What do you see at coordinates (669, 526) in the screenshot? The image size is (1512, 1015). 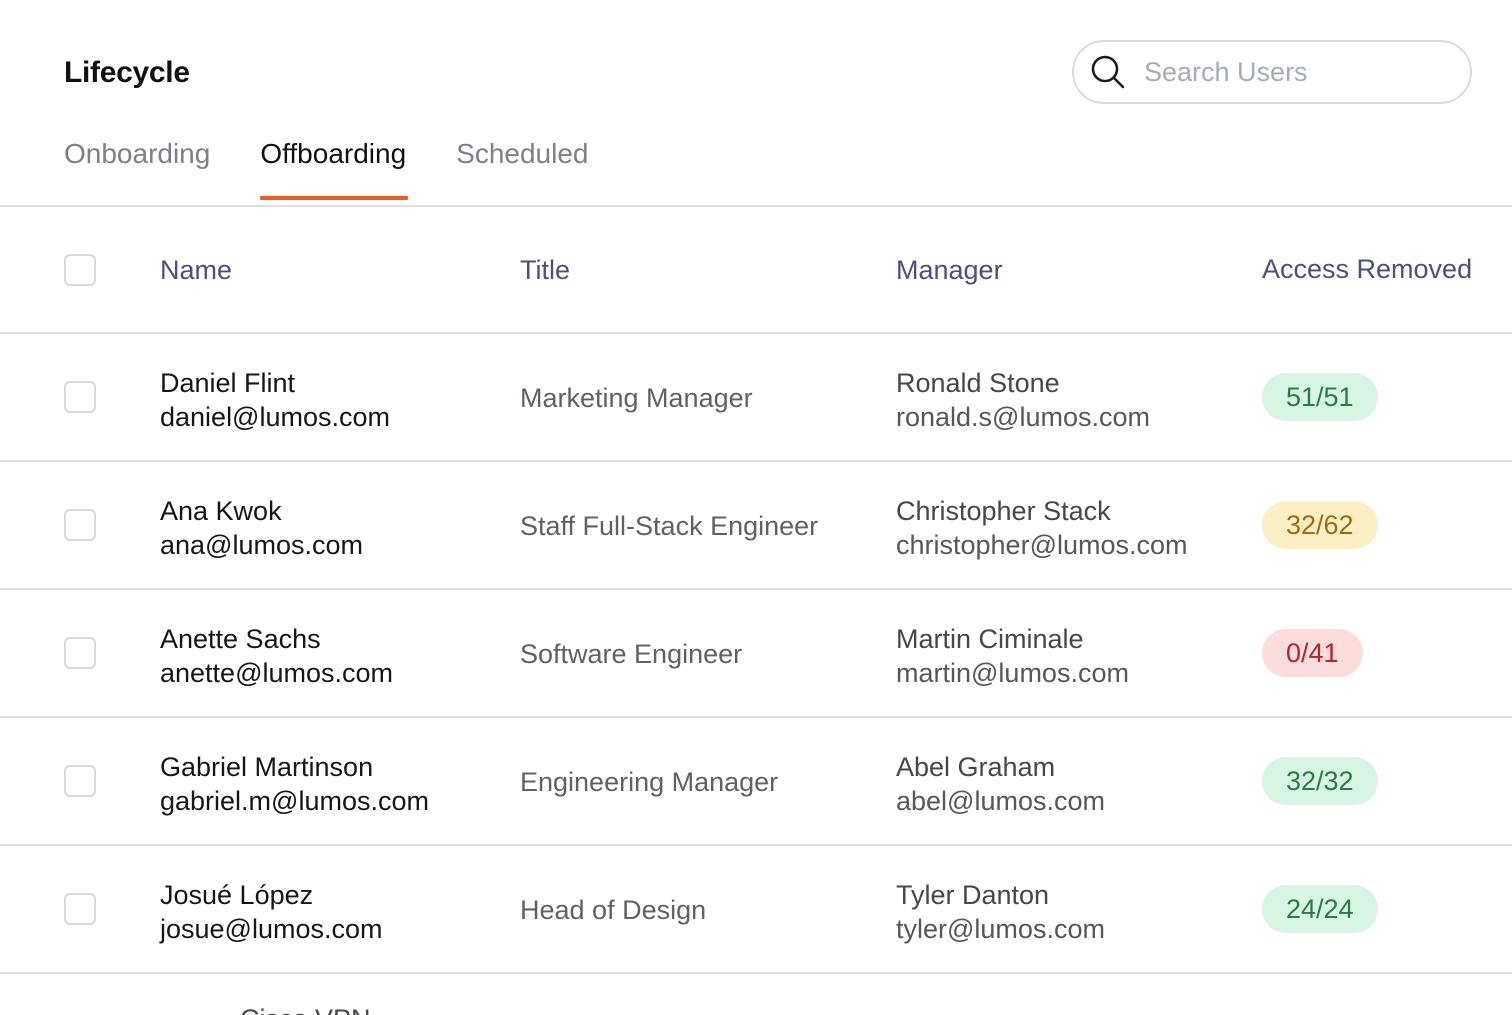 I see `user-title: Staff Full-Stack Engineer` at bounding box center [669, 526].